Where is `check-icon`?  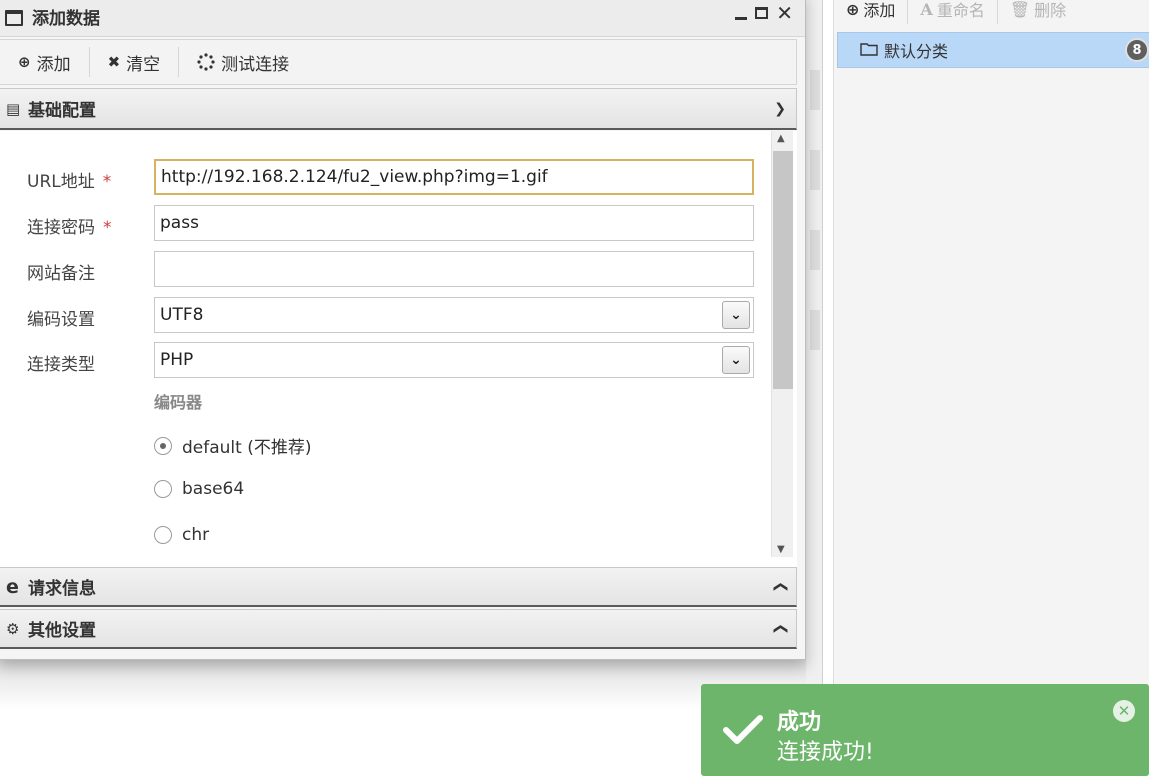 check-icon is located at coordinates (743, 729).